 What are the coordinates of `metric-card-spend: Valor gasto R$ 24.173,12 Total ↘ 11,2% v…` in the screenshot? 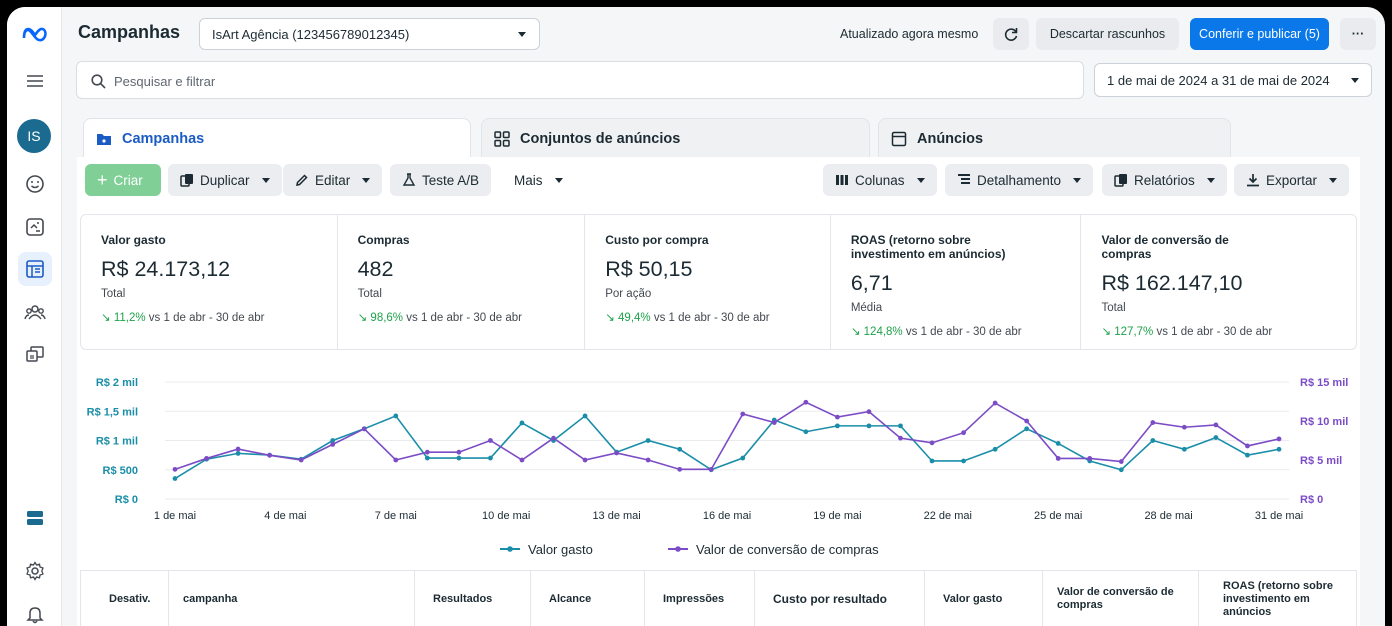 It's located at (209, 282).